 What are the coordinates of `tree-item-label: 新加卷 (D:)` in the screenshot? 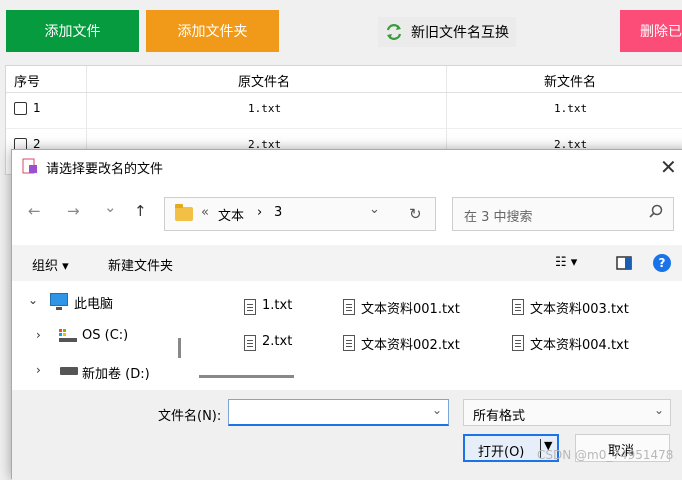 It's located at (116, 374).